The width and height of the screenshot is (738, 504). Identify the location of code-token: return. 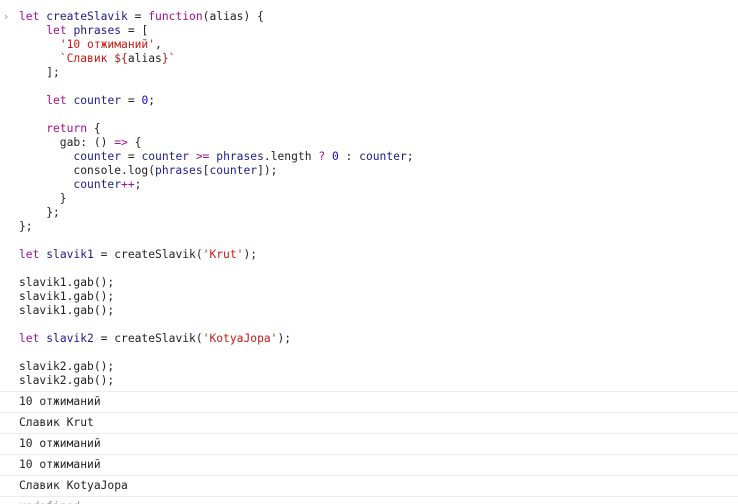
(67, 128).